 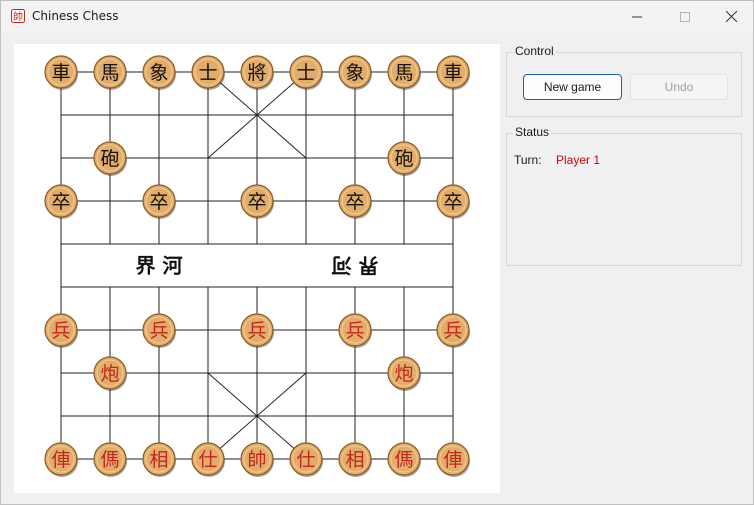 I want to click on svg-text: 帥, so click(x=18, y=16).